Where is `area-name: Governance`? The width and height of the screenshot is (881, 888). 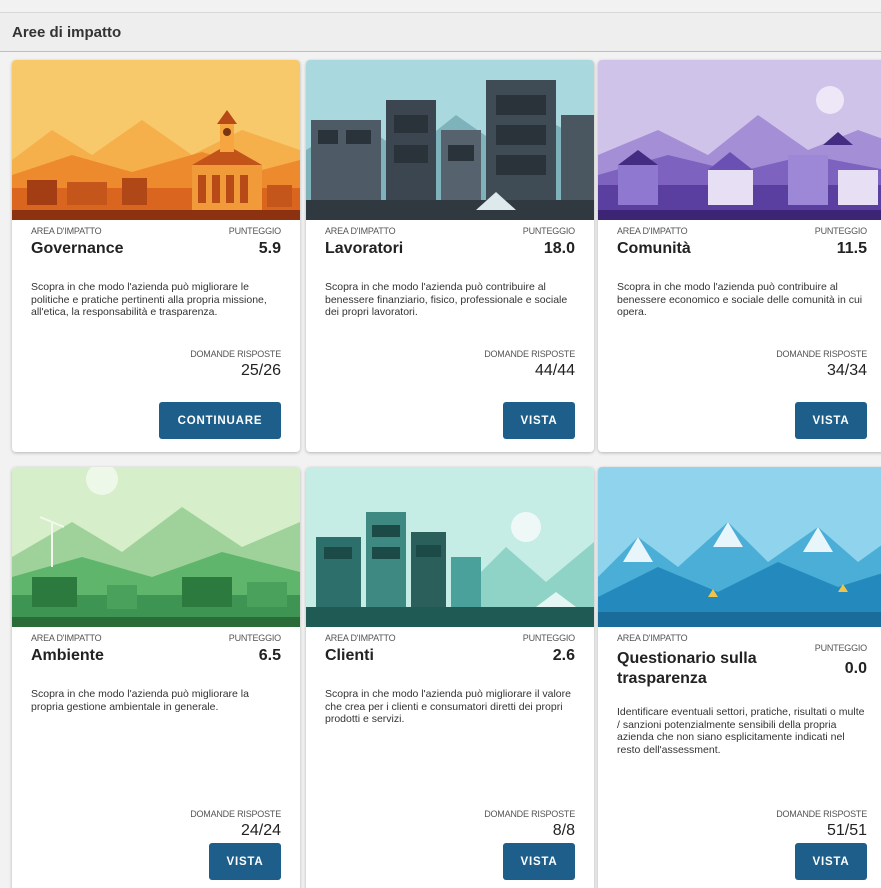
area-name: Governance is located at coordinates (77, 248).